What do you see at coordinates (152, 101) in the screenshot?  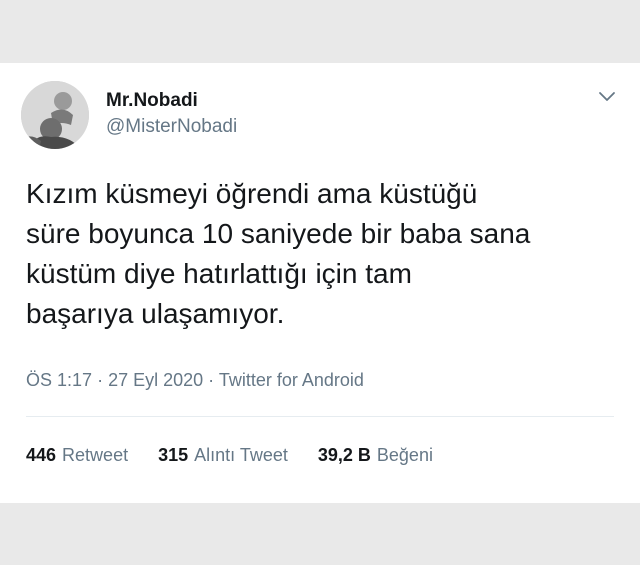 I see `author-name: Mr.Nobadi` at bounding box center [152, 101].